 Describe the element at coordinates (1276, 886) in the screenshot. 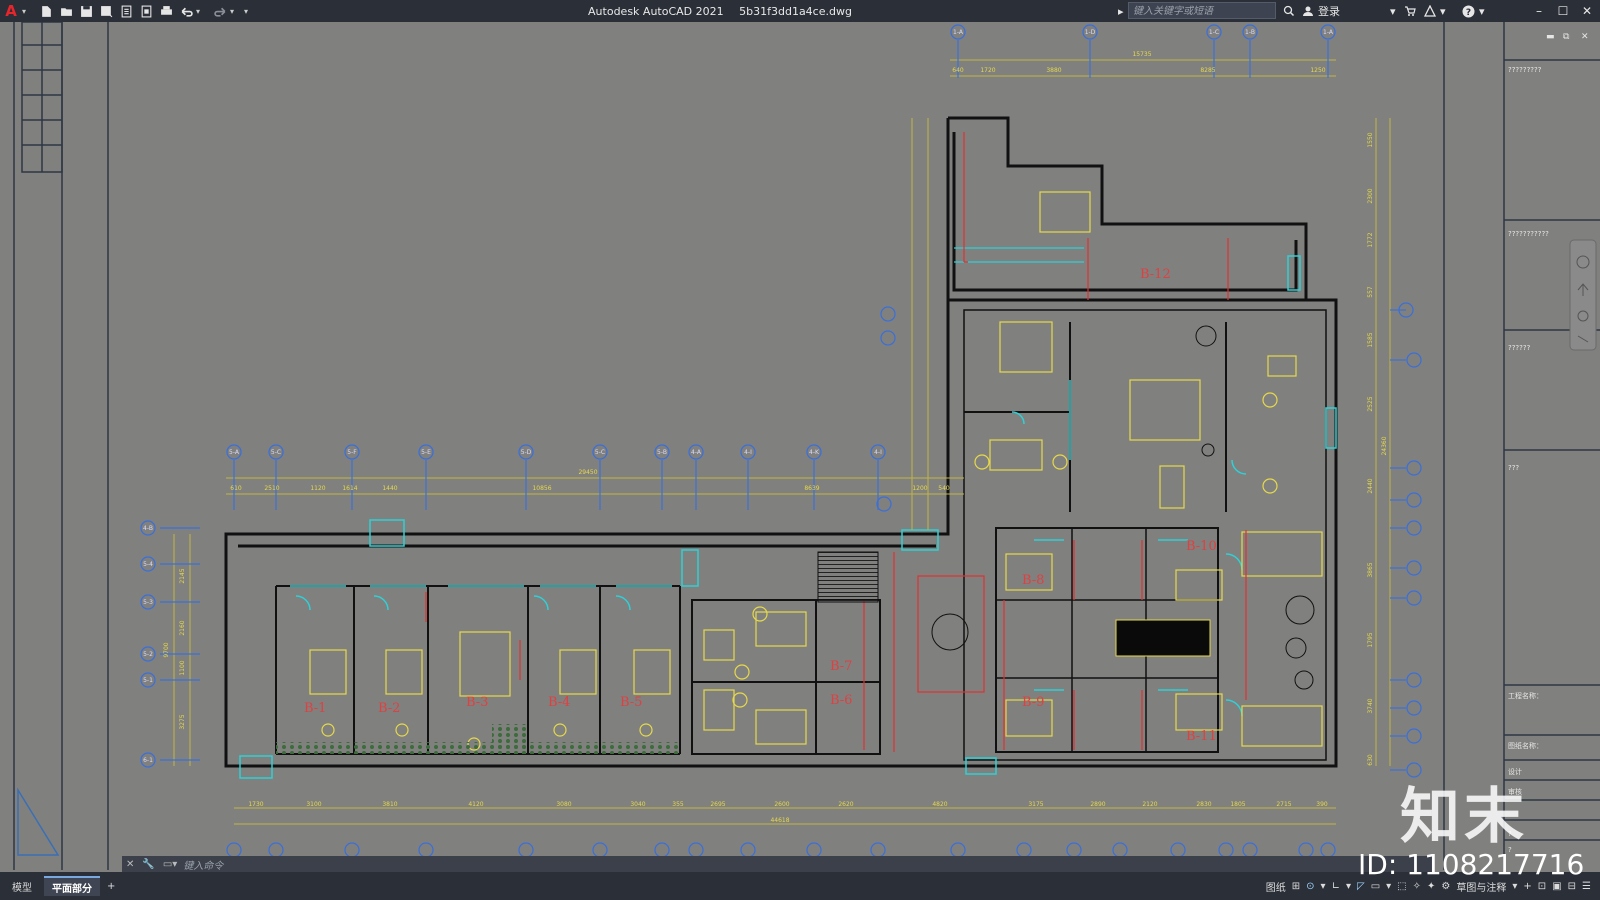

I see `paper-space-toggle: 图纸` at that location.